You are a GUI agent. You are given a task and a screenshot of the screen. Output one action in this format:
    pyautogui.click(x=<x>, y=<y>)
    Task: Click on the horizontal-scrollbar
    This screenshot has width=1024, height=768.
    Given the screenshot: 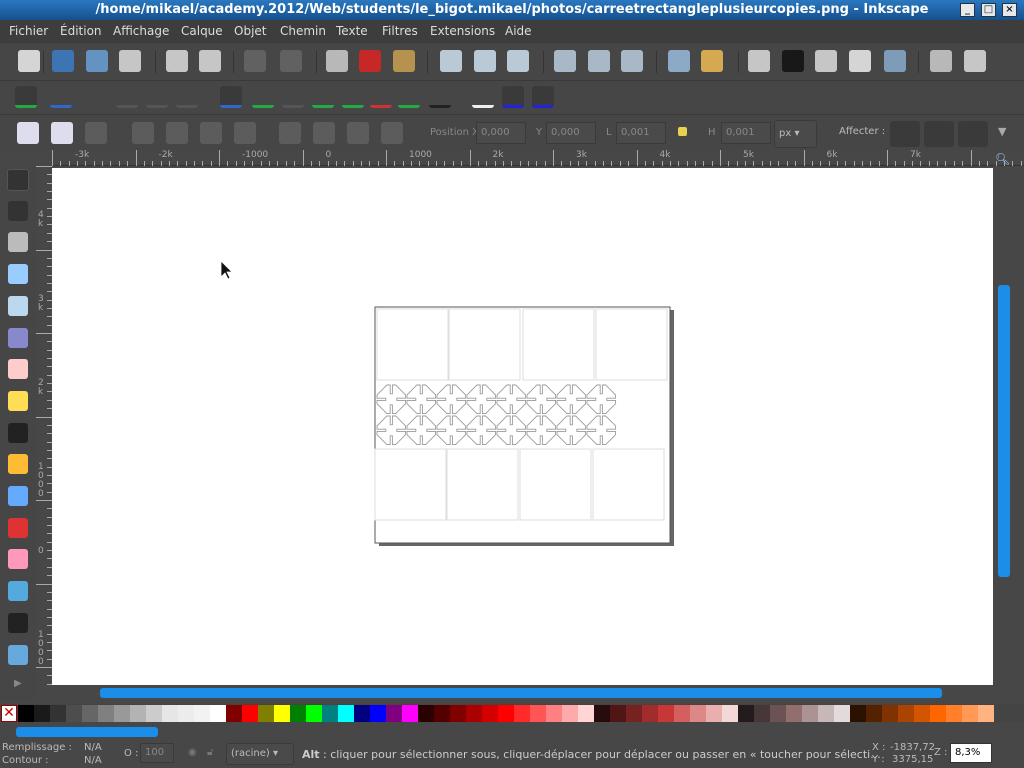 What is the action you would take?
    pyautogui.click(x=522, y=693)
    